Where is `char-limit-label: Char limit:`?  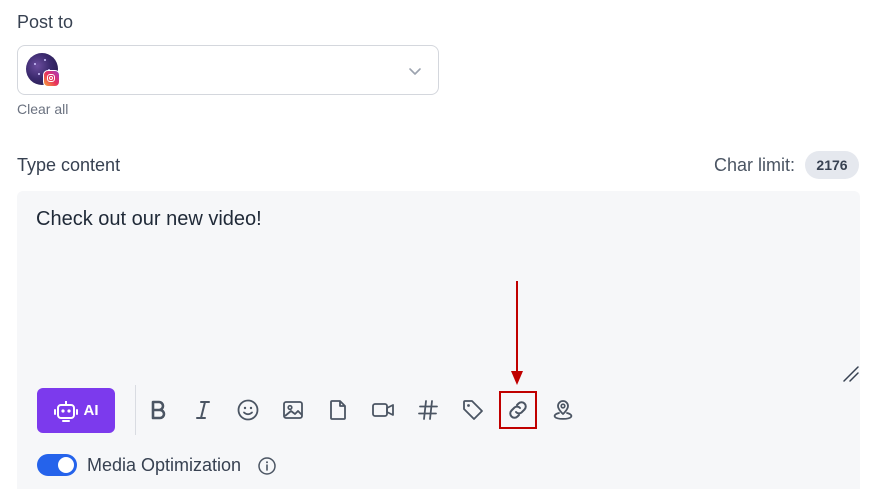 char-limit-label: Char limit: is located at coordinates (754, 165).